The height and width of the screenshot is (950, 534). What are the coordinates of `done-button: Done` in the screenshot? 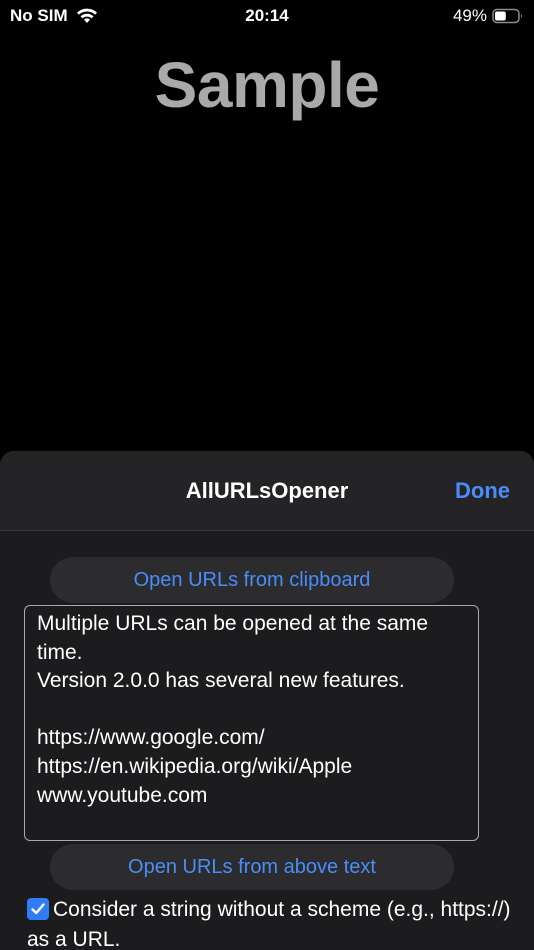 It's located at (482, 491).